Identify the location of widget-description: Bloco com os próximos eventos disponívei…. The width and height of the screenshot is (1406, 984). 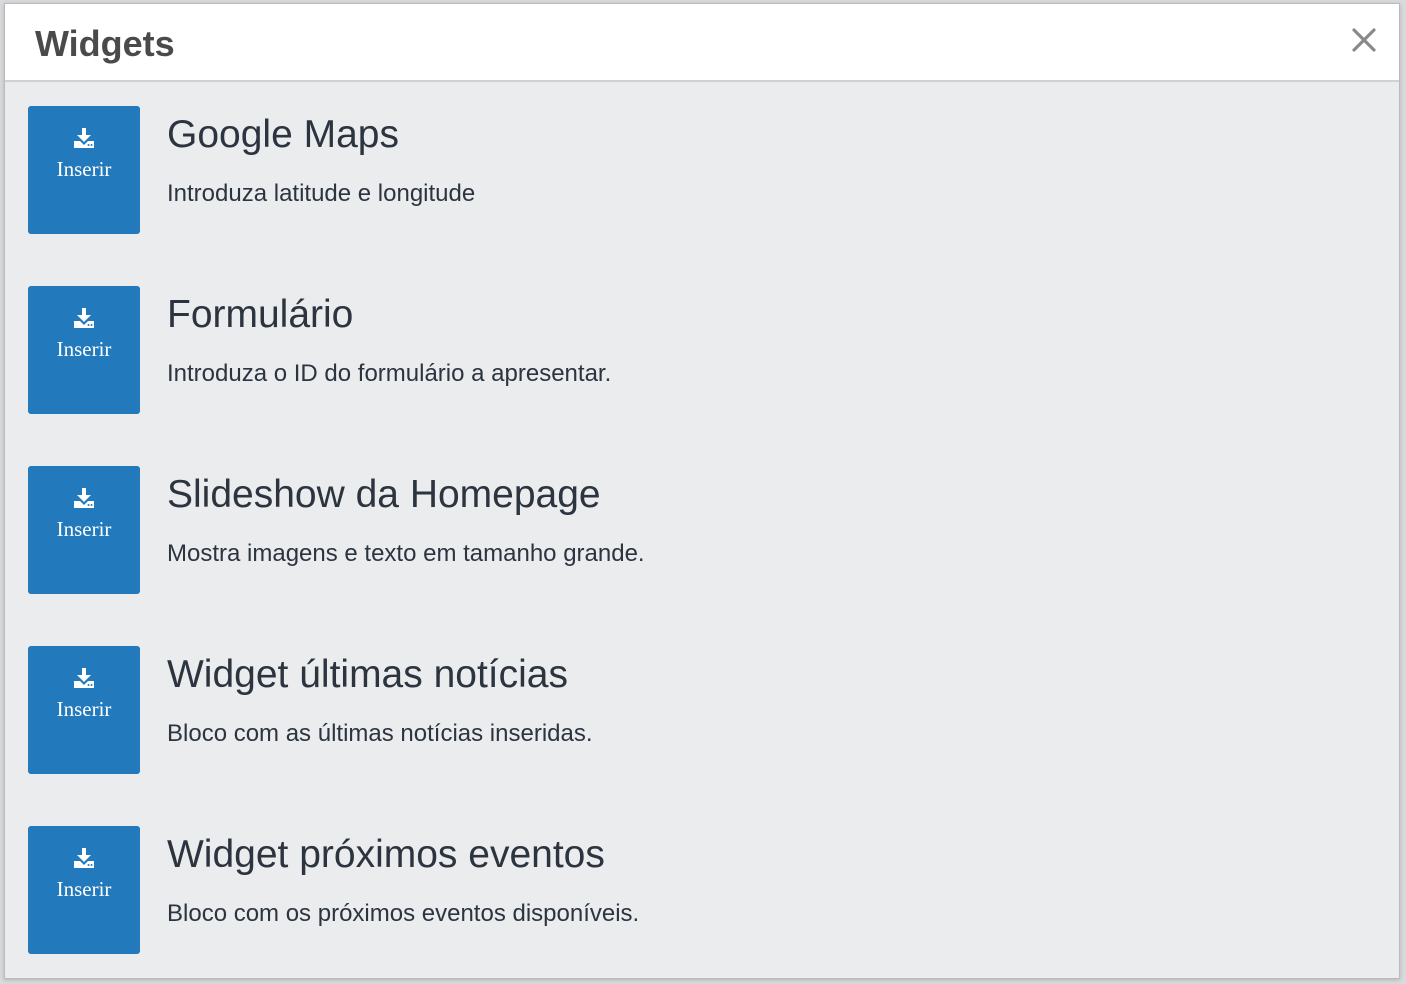
(403, 913).